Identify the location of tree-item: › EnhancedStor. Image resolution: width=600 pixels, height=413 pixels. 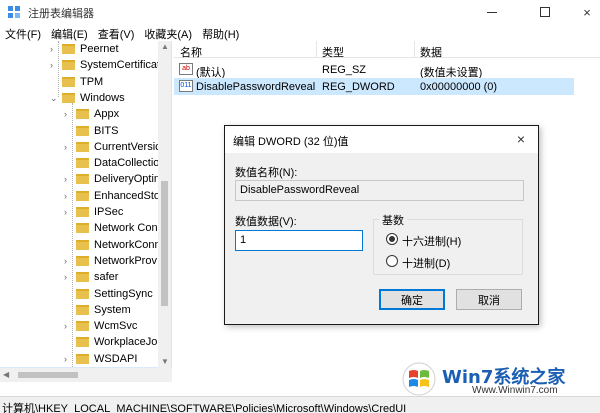
(82, 196).